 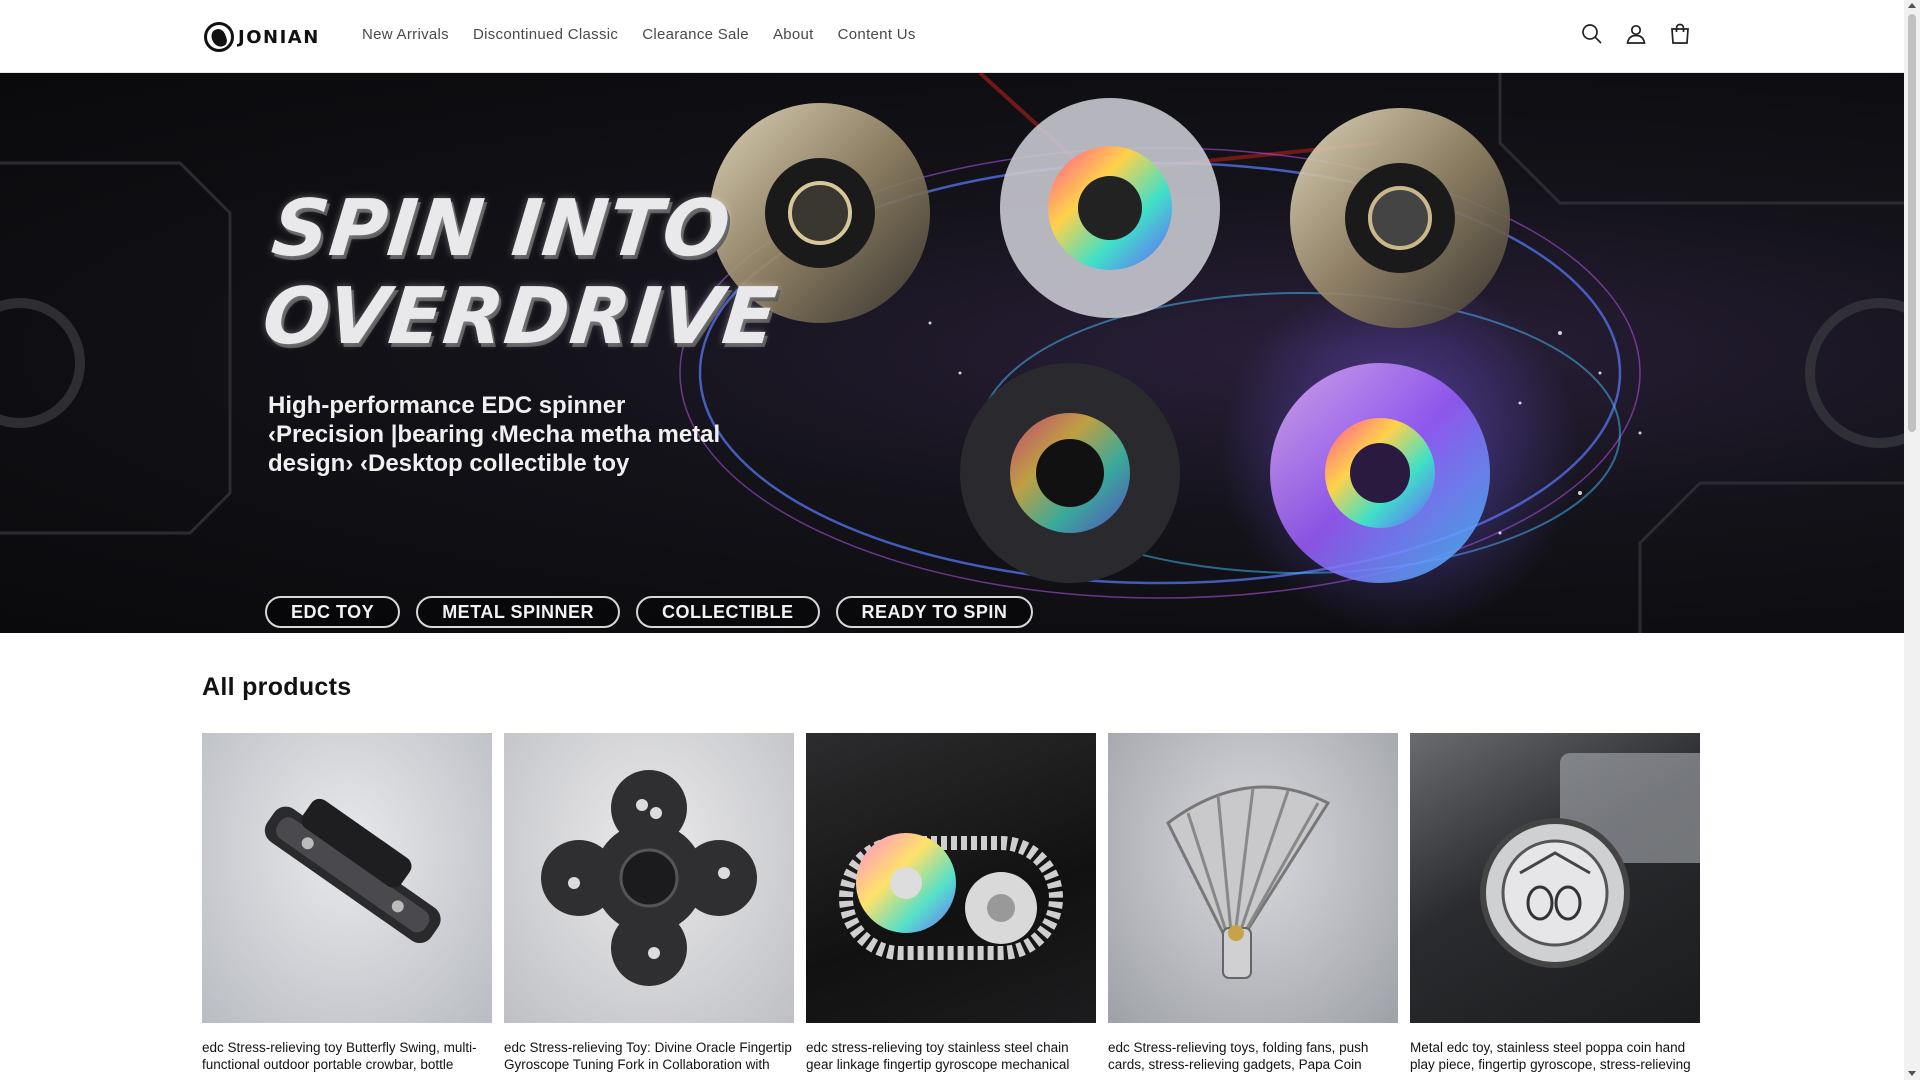 I want to click on scroll-up-arrow-icon, so click(x=1912, y=5).